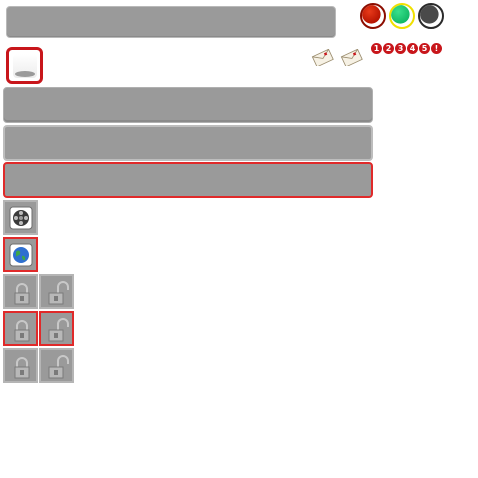 This screenshot has height=478, width=478. I want to click on lock-open-tile-selected, so click(56, 328).